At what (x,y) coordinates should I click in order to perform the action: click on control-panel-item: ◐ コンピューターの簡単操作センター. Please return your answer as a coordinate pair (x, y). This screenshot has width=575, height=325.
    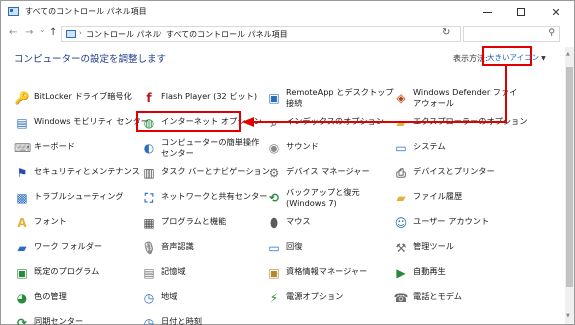
    Looking at the image, I should click on (202, 150).